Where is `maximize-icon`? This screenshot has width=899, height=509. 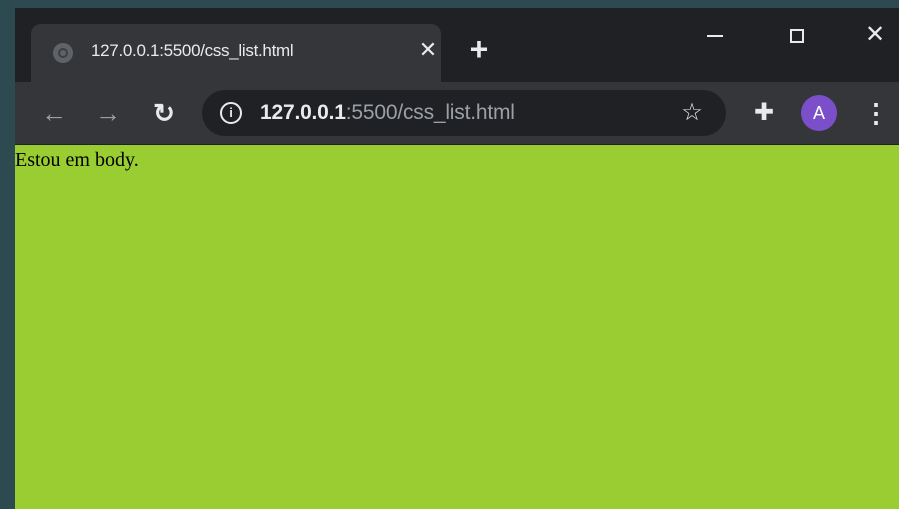 maximize-icon is located at coordinates (797, 35).